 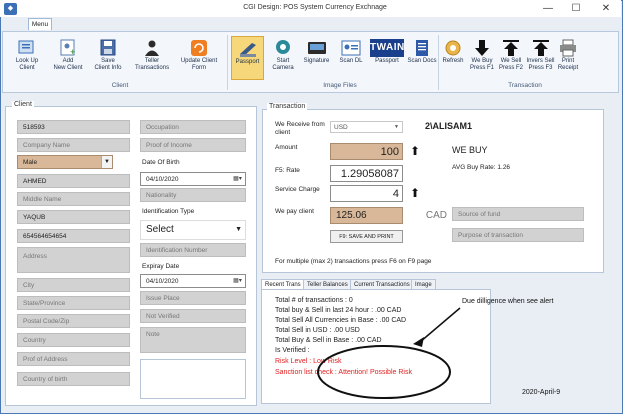 What do you see at coordinates (73, 321) in the screenshot?
I see `postal-code-field: Postal Code/Zip` at bounding box center [73, 321].